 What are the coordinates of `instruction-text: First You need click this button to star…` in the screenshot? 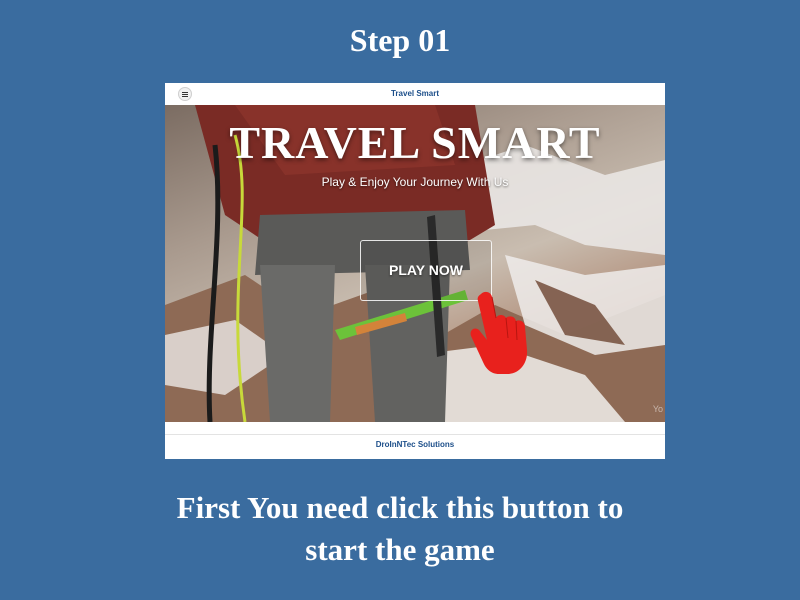 It's located at (400, 529).